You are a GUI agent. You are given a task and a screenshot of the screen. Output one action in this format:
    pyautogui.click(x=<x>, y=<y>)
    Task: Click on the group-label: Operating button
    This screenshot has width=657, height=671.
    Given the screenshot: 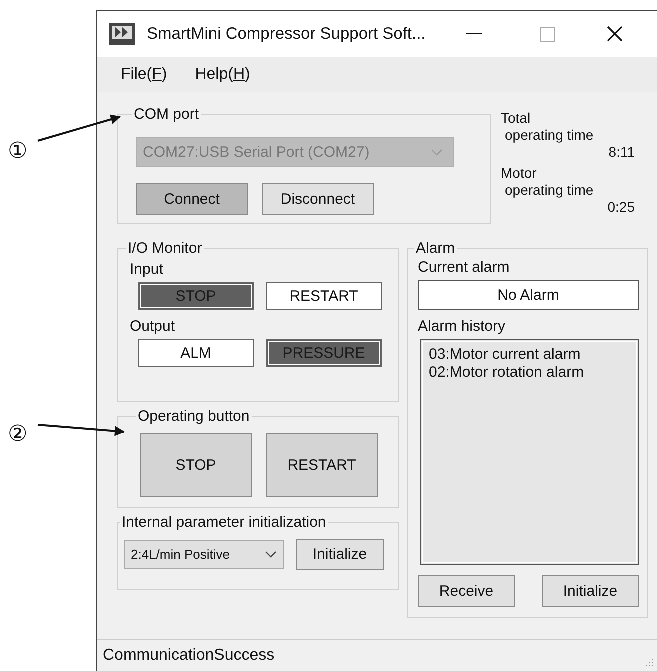 What is the action you would take?
    pyautogui.click(x=194, y=416)
    